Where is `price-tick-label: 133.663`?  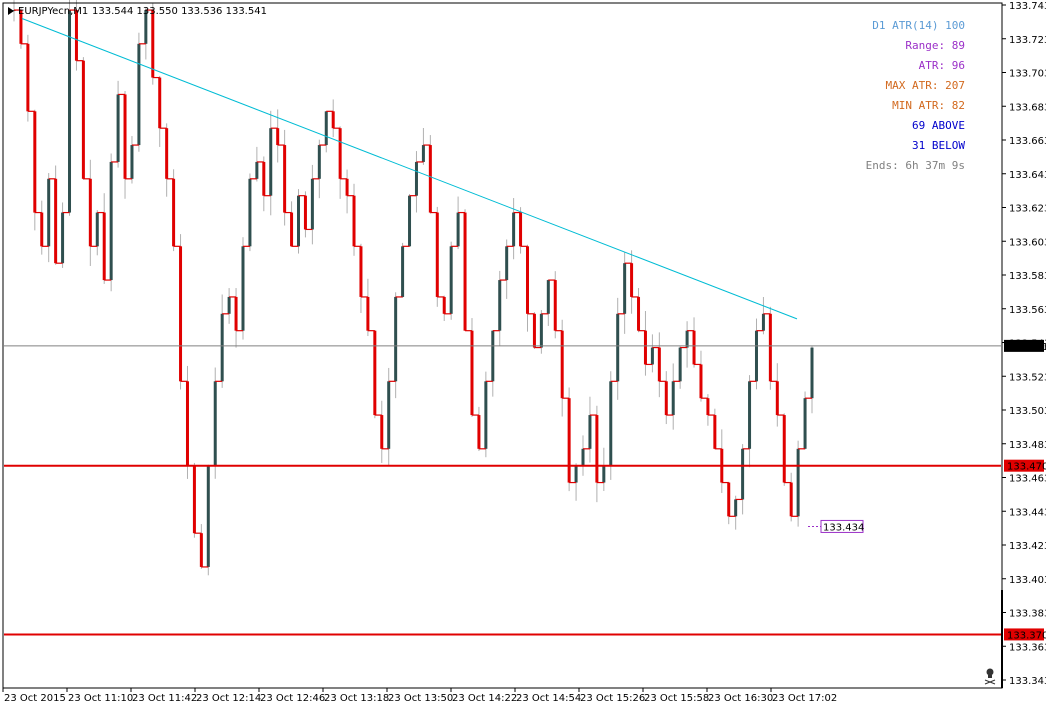
price-tick-label: 133.663 is located at coordinates (1027, 141).